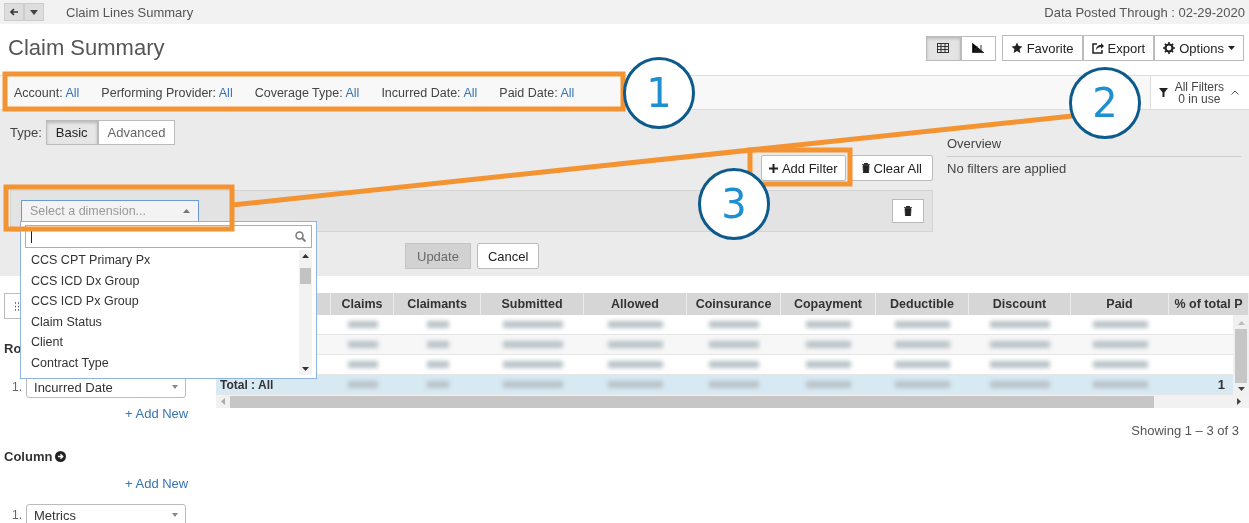 The height and width of the screenshot is (523, 1249). What do you see at coordinates (429, 92) in the screenshot?
I see `filter-summary-link: Incurred Date: All` at bounding box center [429, 92].